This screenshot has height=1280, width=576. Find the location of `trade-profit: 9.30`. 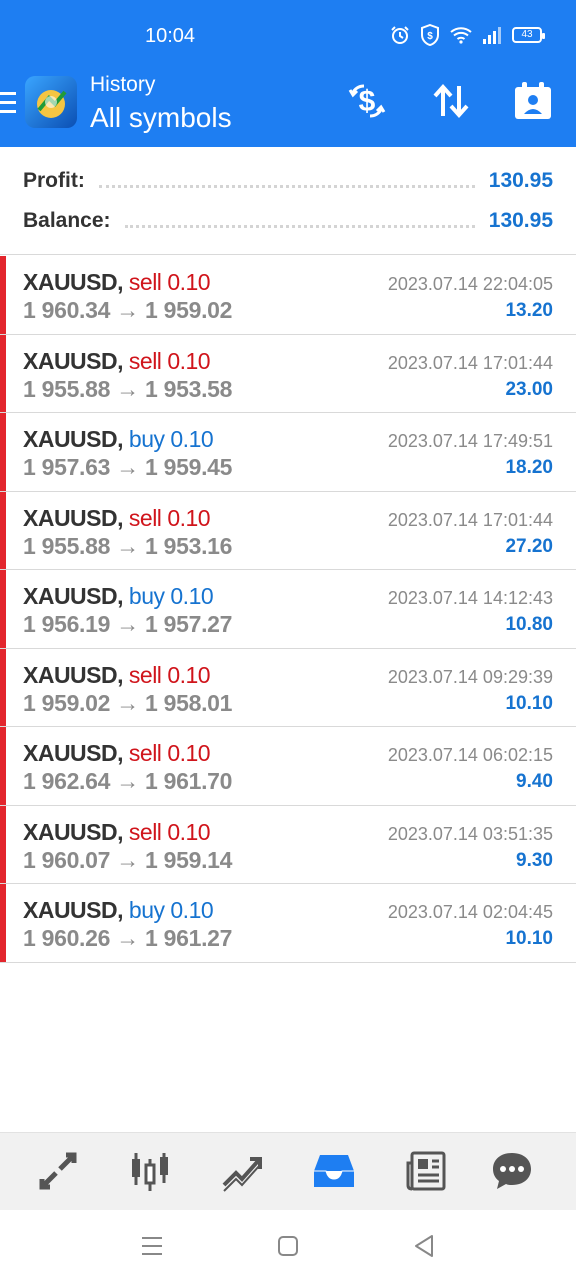

trade-profit: 9.30 is located at coordinates (534, 860).